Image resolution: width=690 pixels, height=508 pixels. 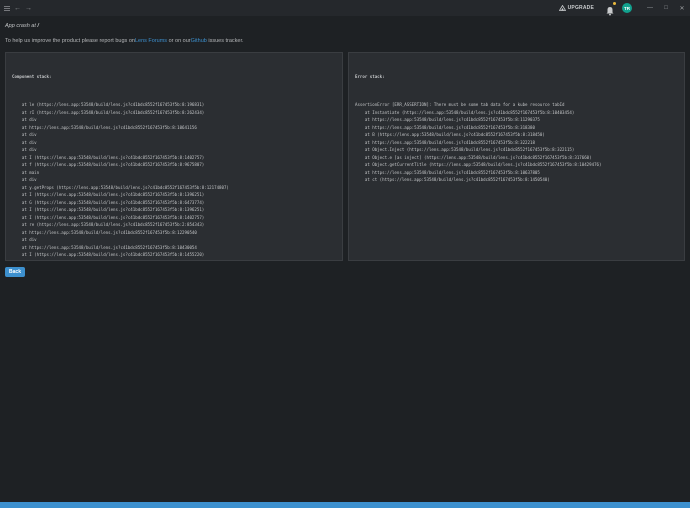 What do you see at coordinates (666, 8) in the screenshot?
I see `maximize-icon: □` at bounding box center [666, 8].